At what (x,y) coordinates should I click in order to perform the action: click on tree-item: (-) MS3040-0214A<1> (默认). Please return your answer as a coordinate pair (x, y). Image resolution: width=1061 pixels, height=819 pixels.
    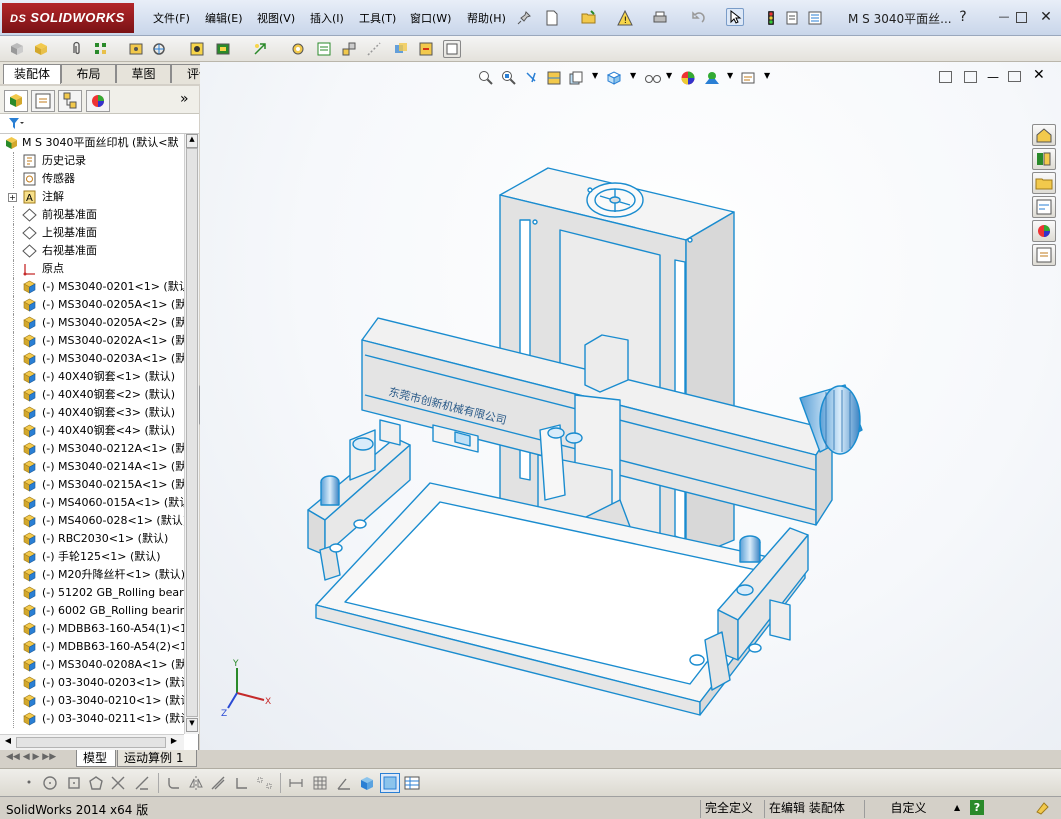
    Looking at the image, I should click on (92, 467).